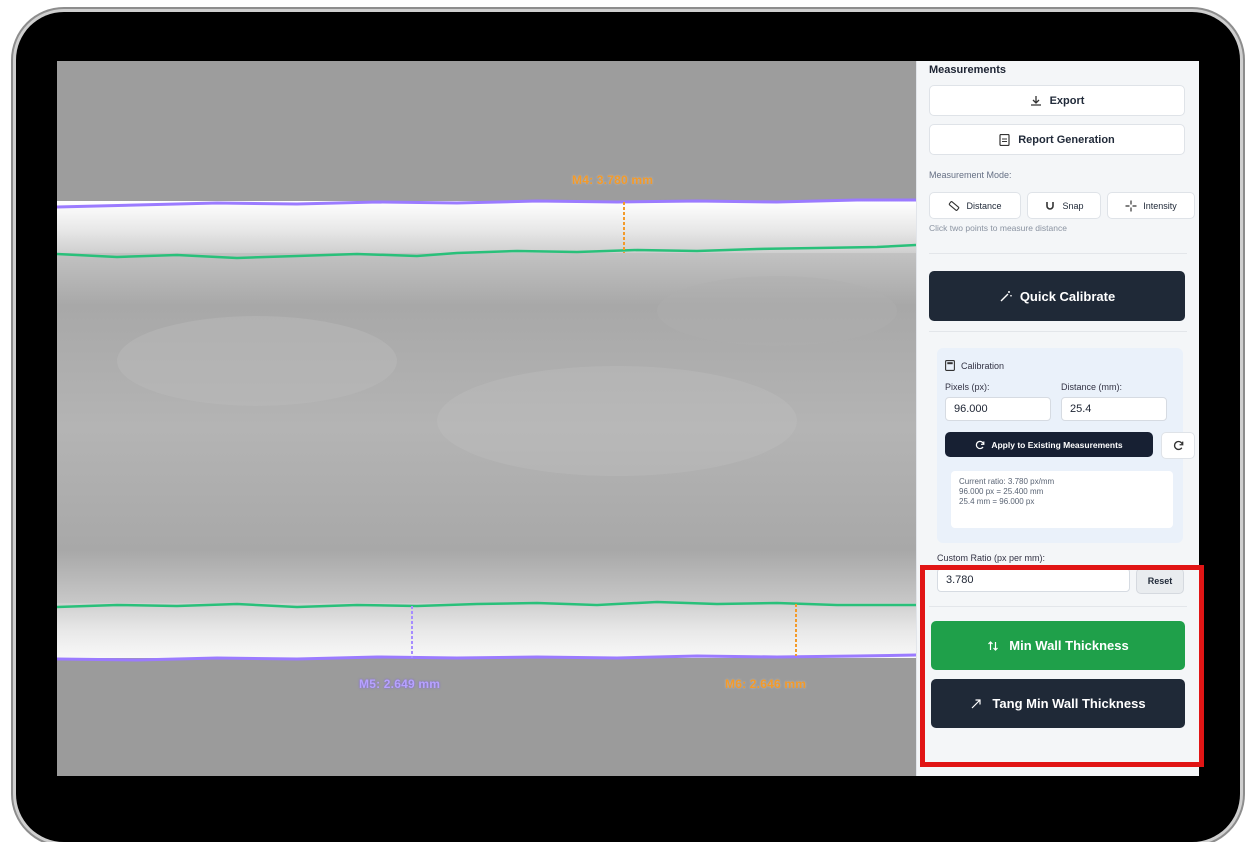  What do you see at coordinates (1131, 206) in the screenshot?
I see `crosshair-icon` at bounding box center [1131, 206].